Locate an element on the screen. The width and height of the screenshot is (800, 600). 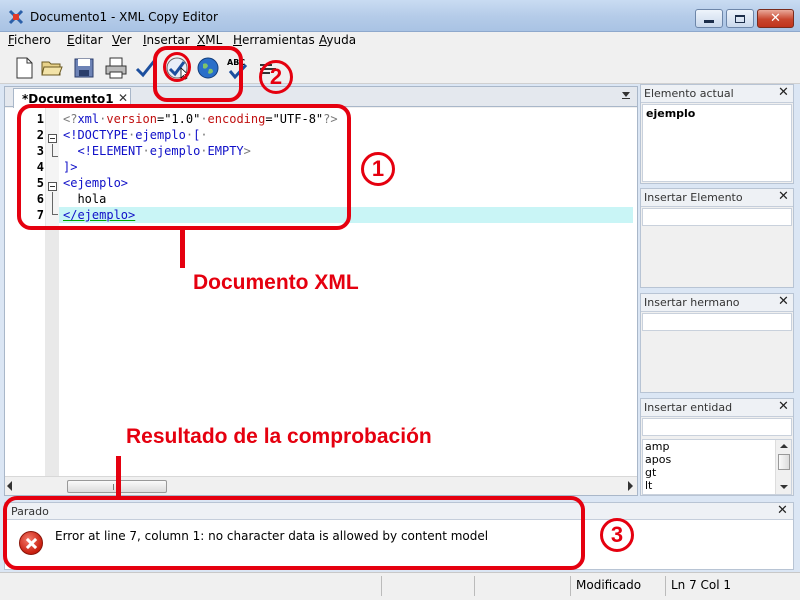
tab-list-dropdown-bar is located at coordinates (626, 98).